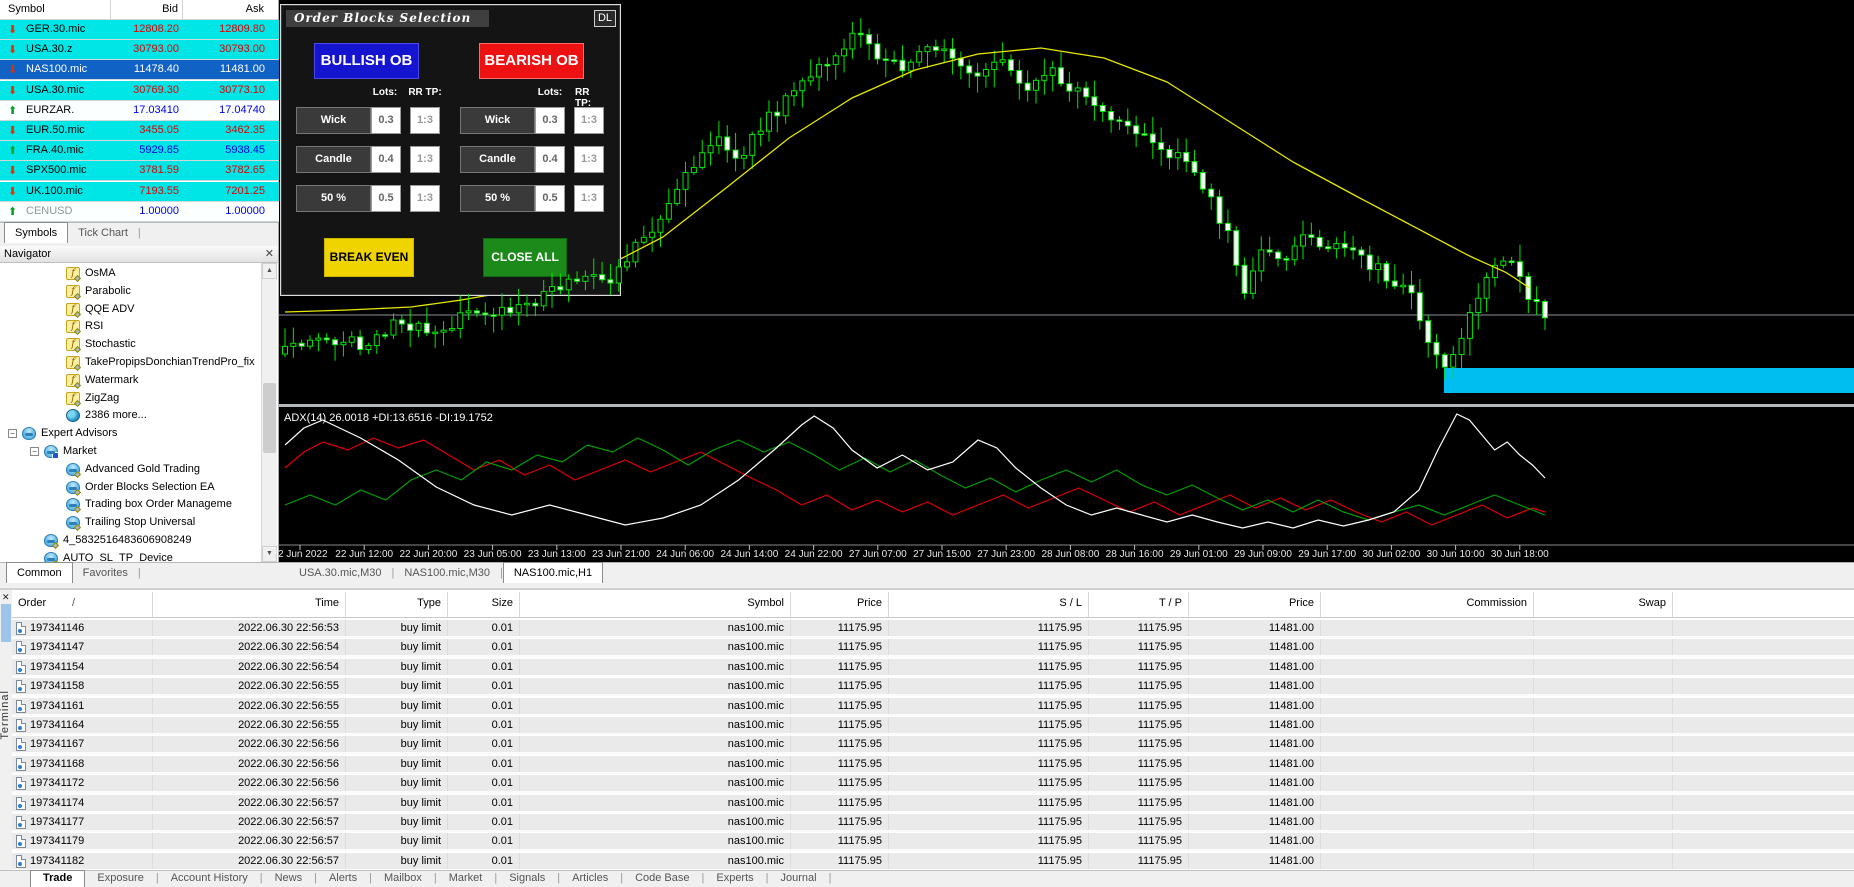 This screenshot has height=887, width=1854. Describe the element at coordinates (497, 198) in the screenshot. I see `bearish-50--button: 50 %` at that location.